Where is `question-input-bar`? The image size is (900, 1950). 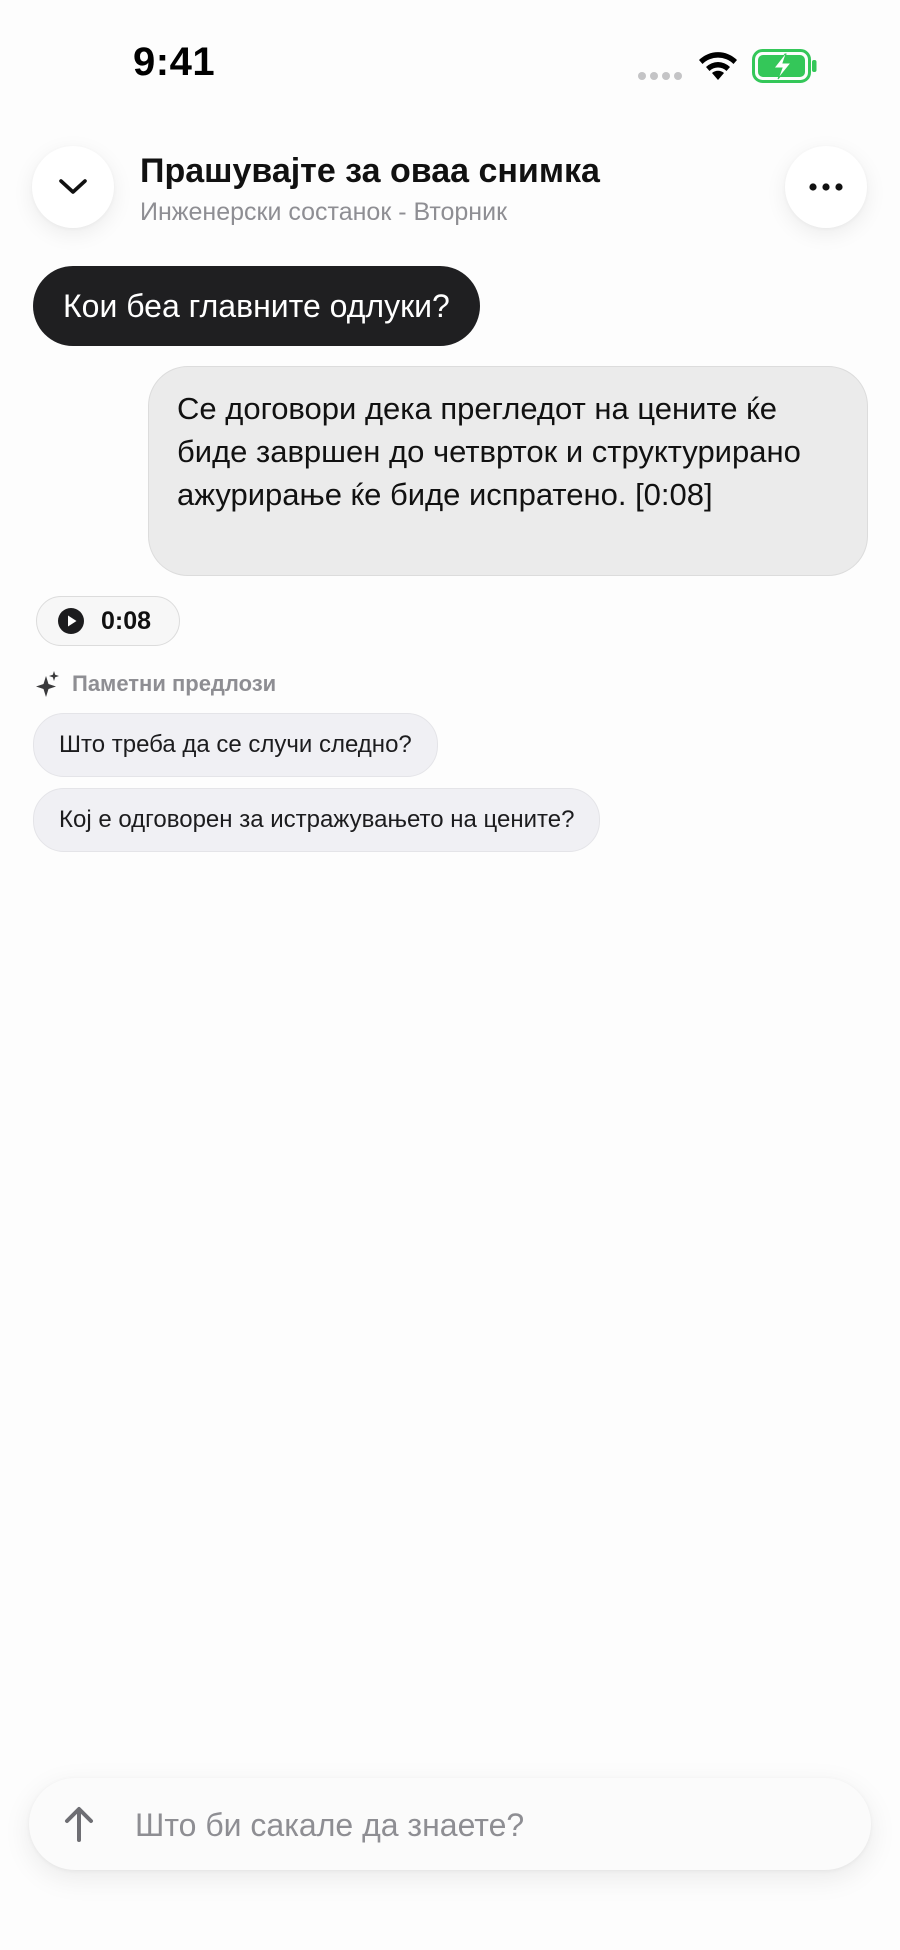 question-input-bar is located at coordinates (450, 1825).